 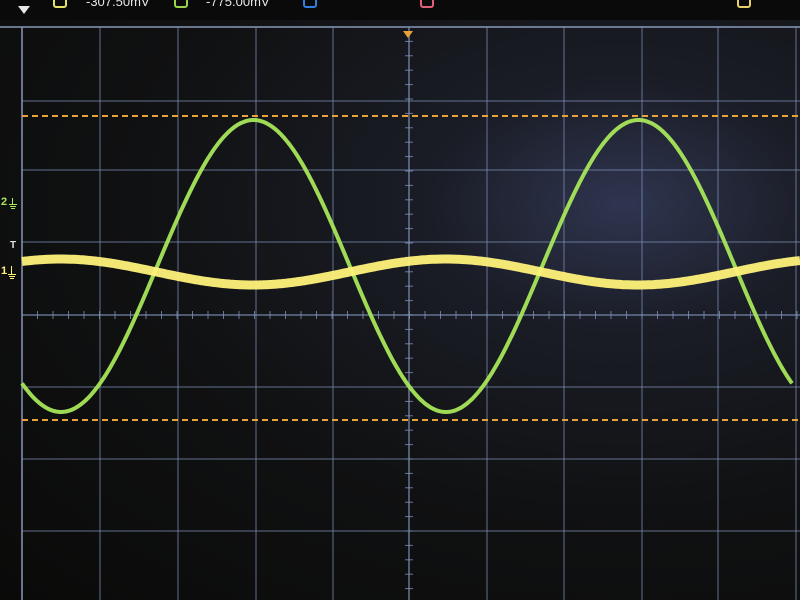 What do you see at coordinates (181, 4) in the screenshot?
I see `channel-2-swatch` at bounding box center [181, 4].